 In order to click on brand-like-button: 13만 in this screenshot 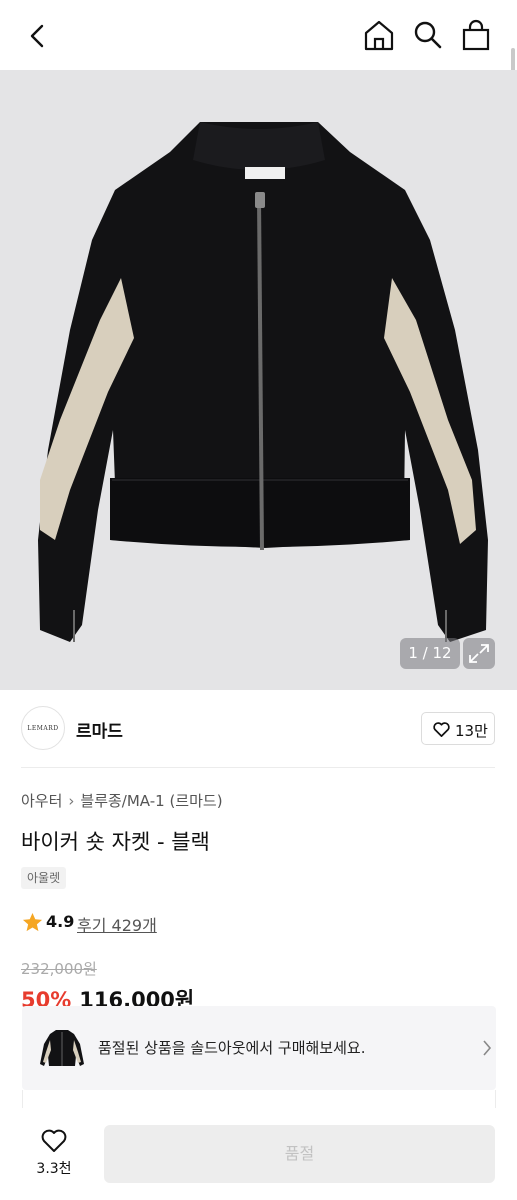, I will do `click(458, 728)`.